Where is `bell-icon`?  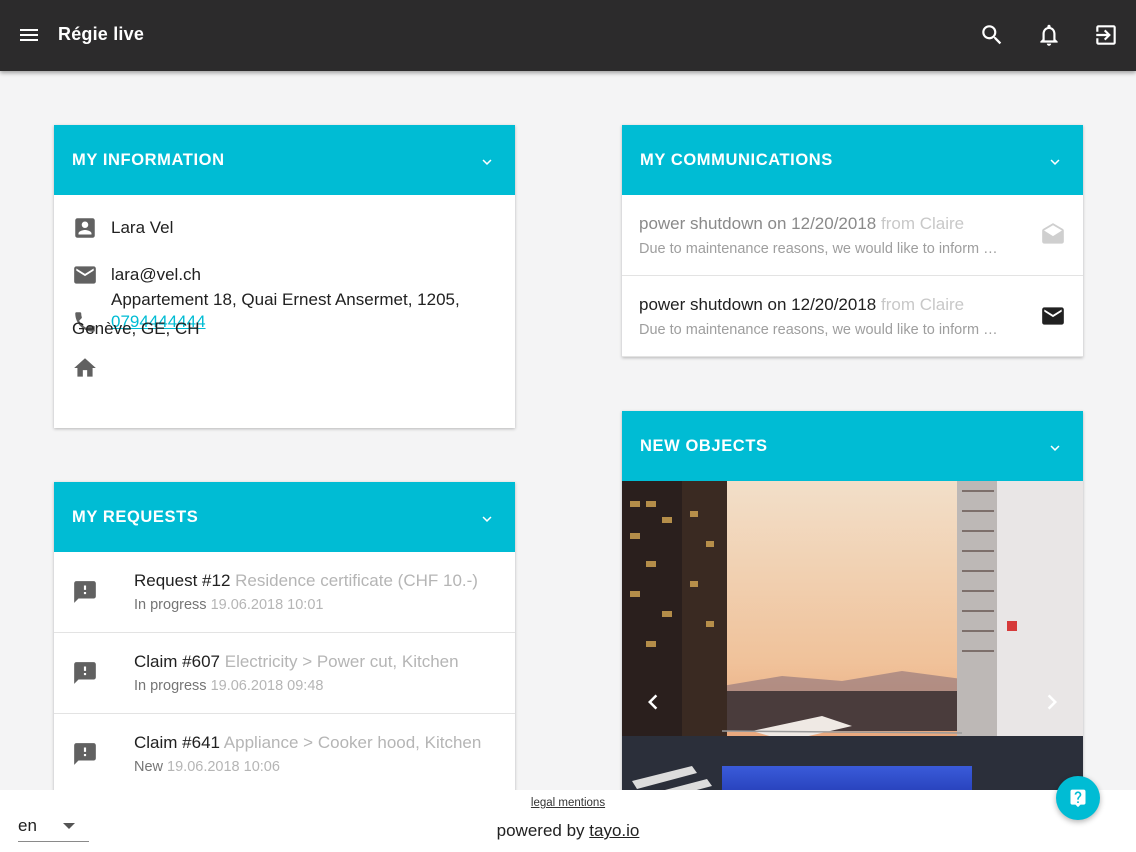
bell-icon is located at coordinates (1049, 35).